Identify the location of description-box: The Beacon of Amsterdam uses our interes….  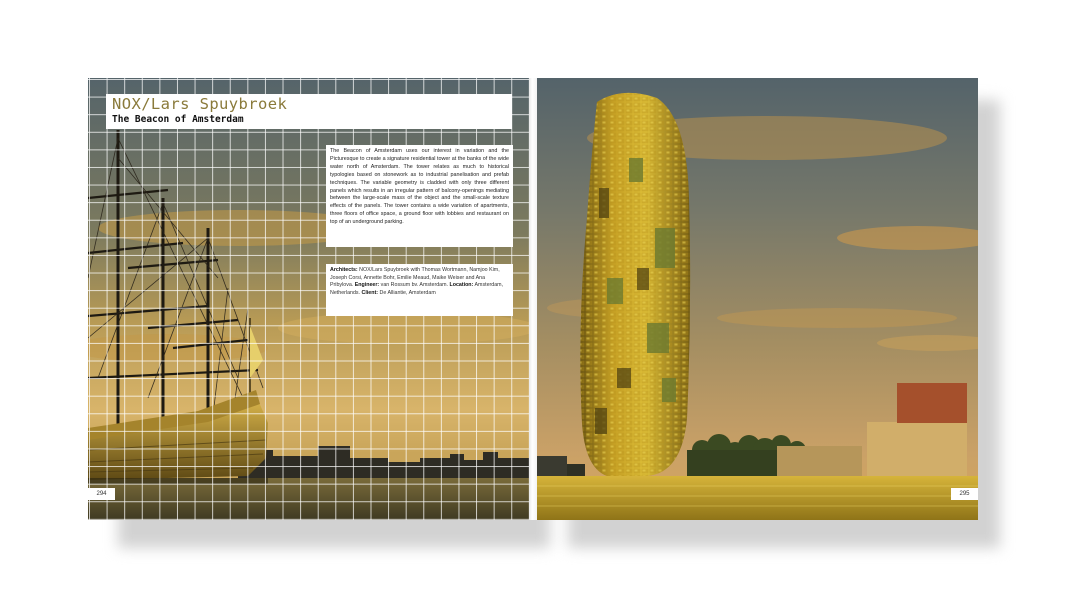
(419, 196).